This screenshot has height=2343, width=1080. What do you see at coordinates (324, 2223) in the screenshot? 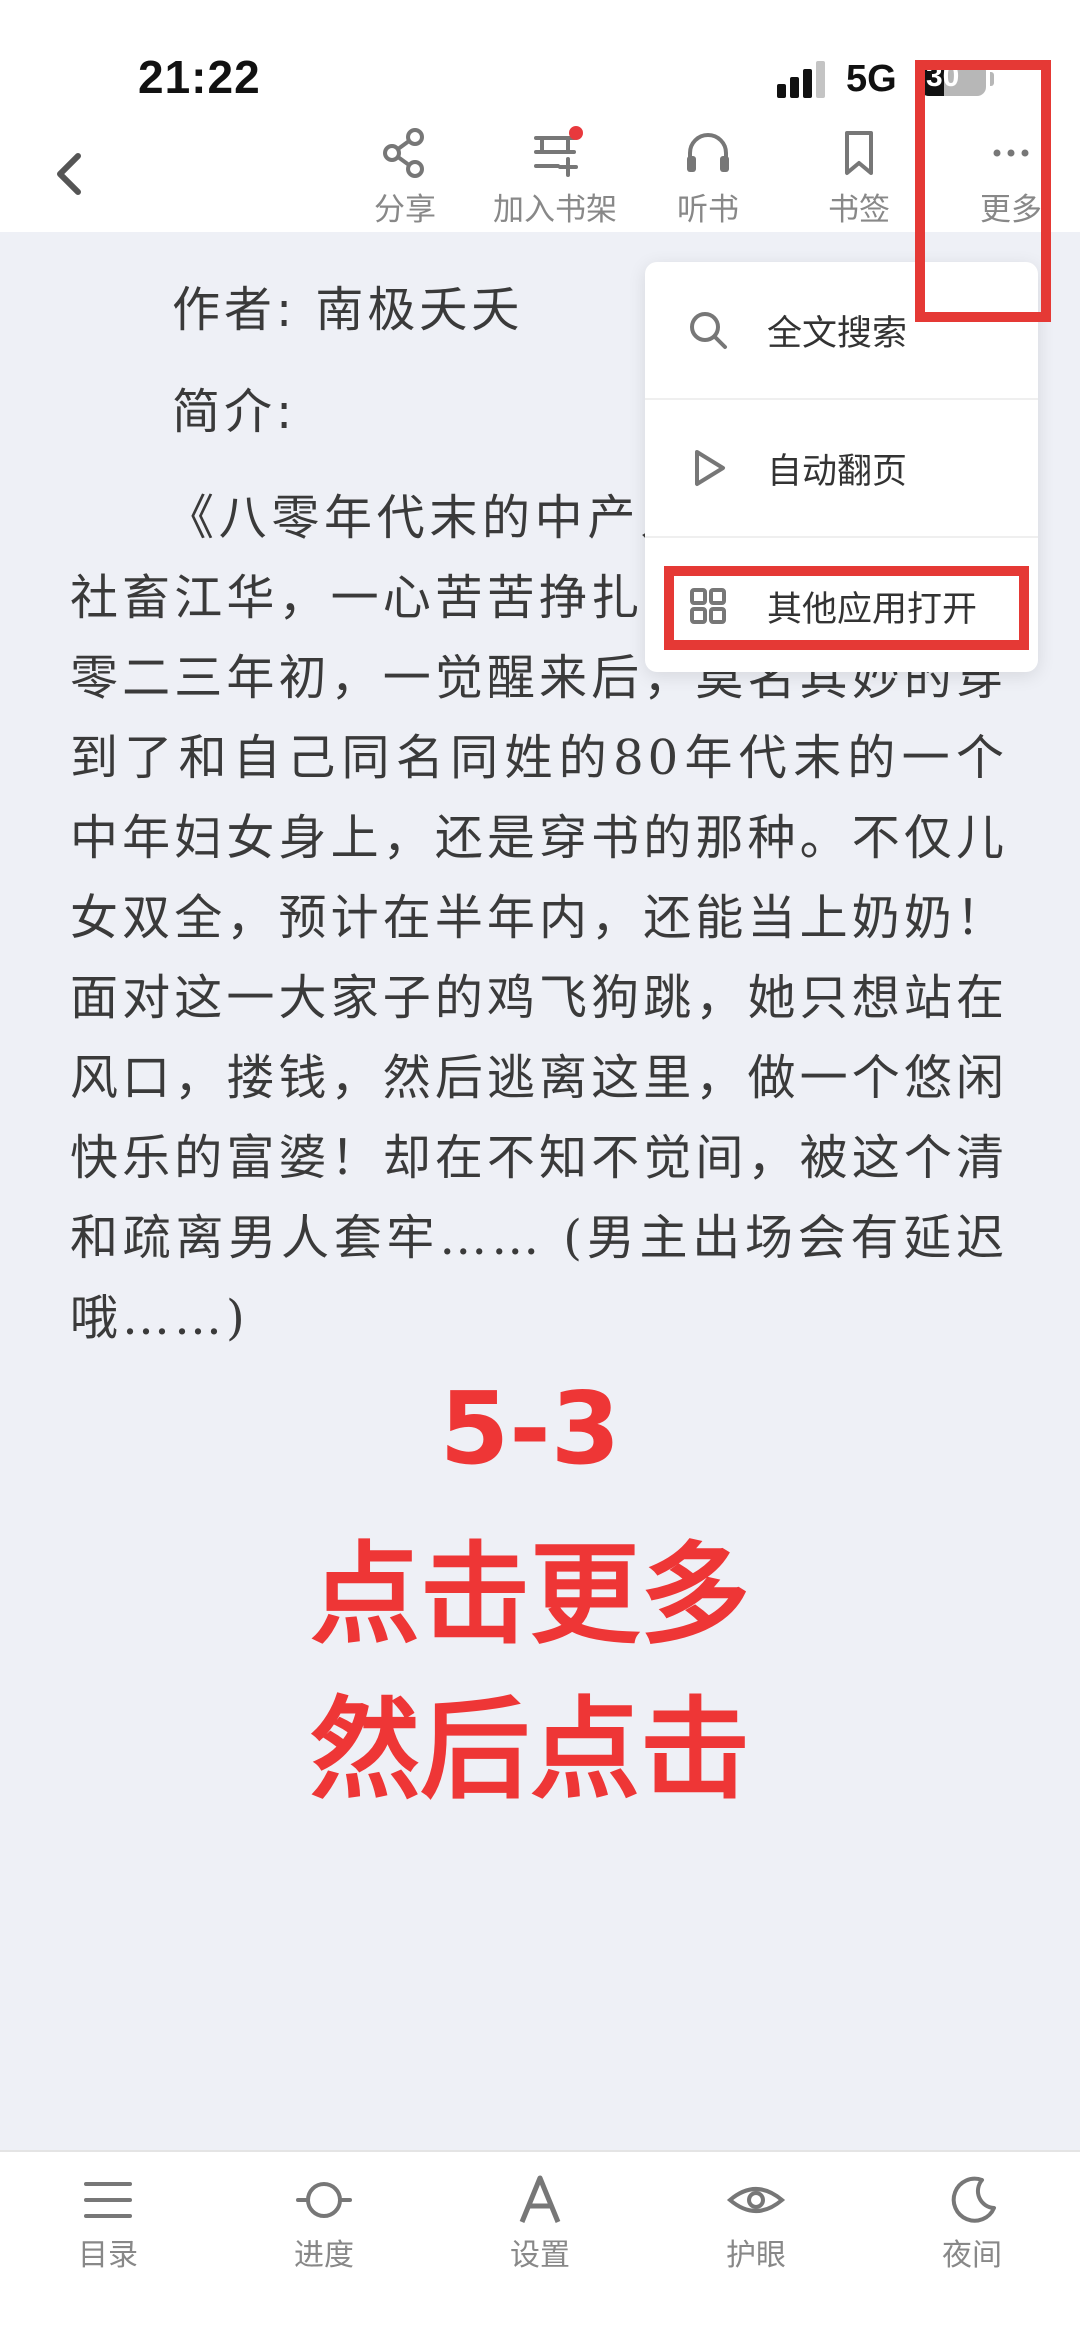
I see `nav-progress-button: 进度` at bounding box center [324, 2223].